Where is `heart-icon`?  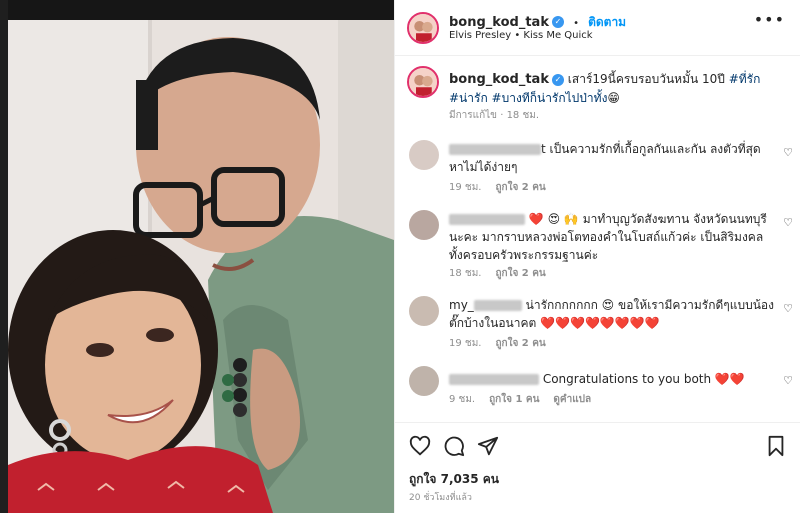 heart-icon is located at coordinates (420, 446).